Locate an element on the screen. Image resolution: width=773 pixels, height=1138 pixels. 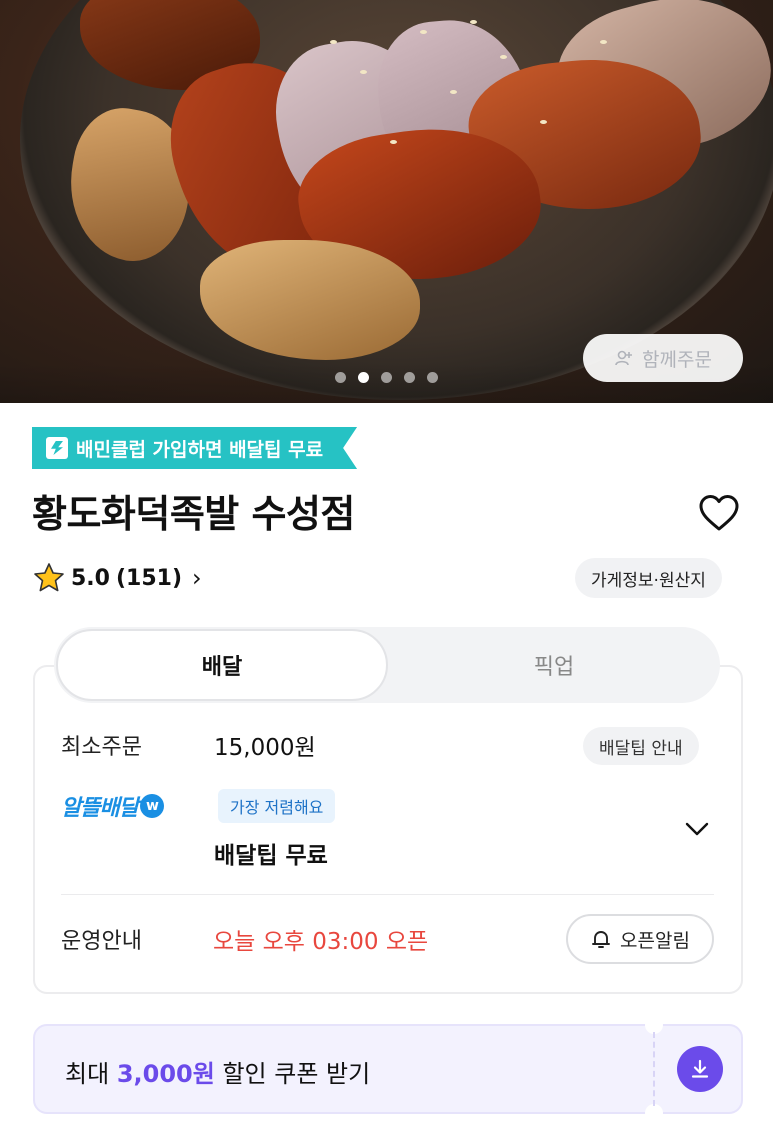
review-count: (151) is located at coordinates (149, 578).